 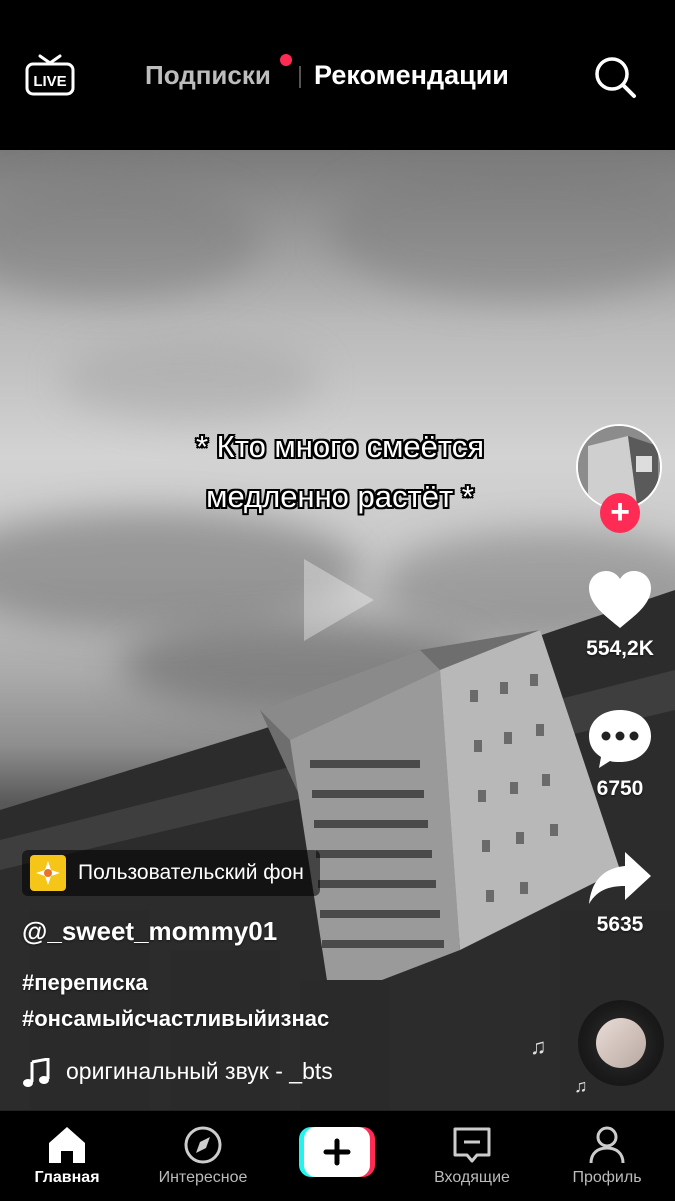 I want to click on like-button: 554,2K, so click(x=620, y=615).